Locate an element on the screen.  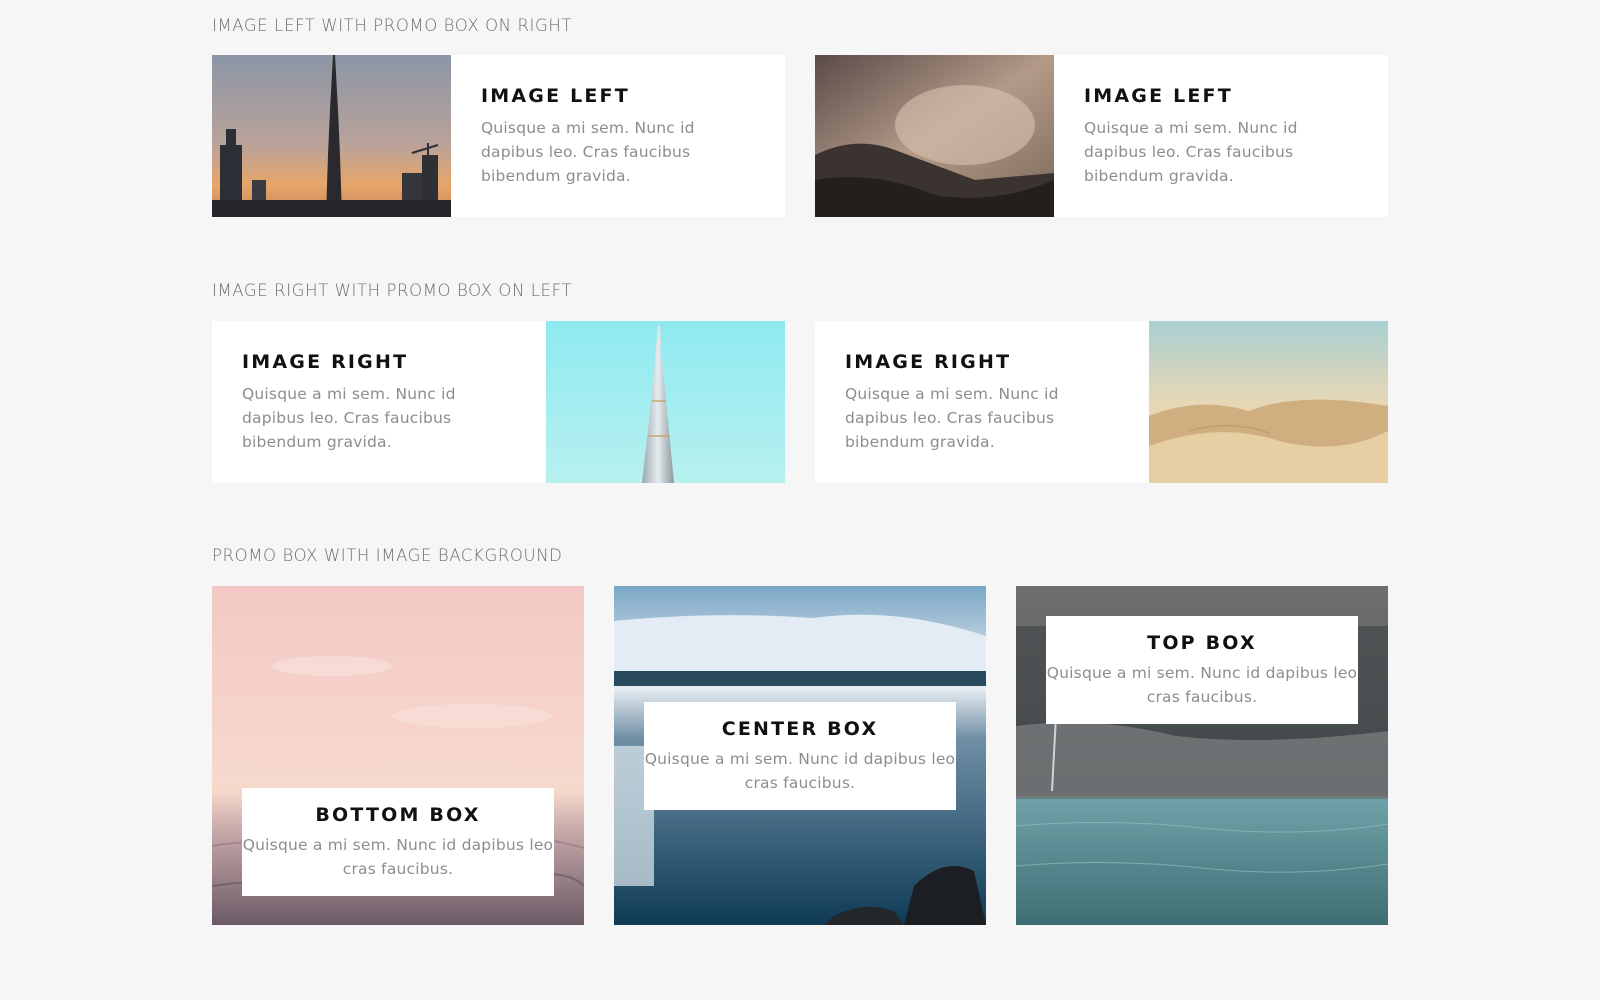
desert-dunes-image is located at coordinates (1268, 402).